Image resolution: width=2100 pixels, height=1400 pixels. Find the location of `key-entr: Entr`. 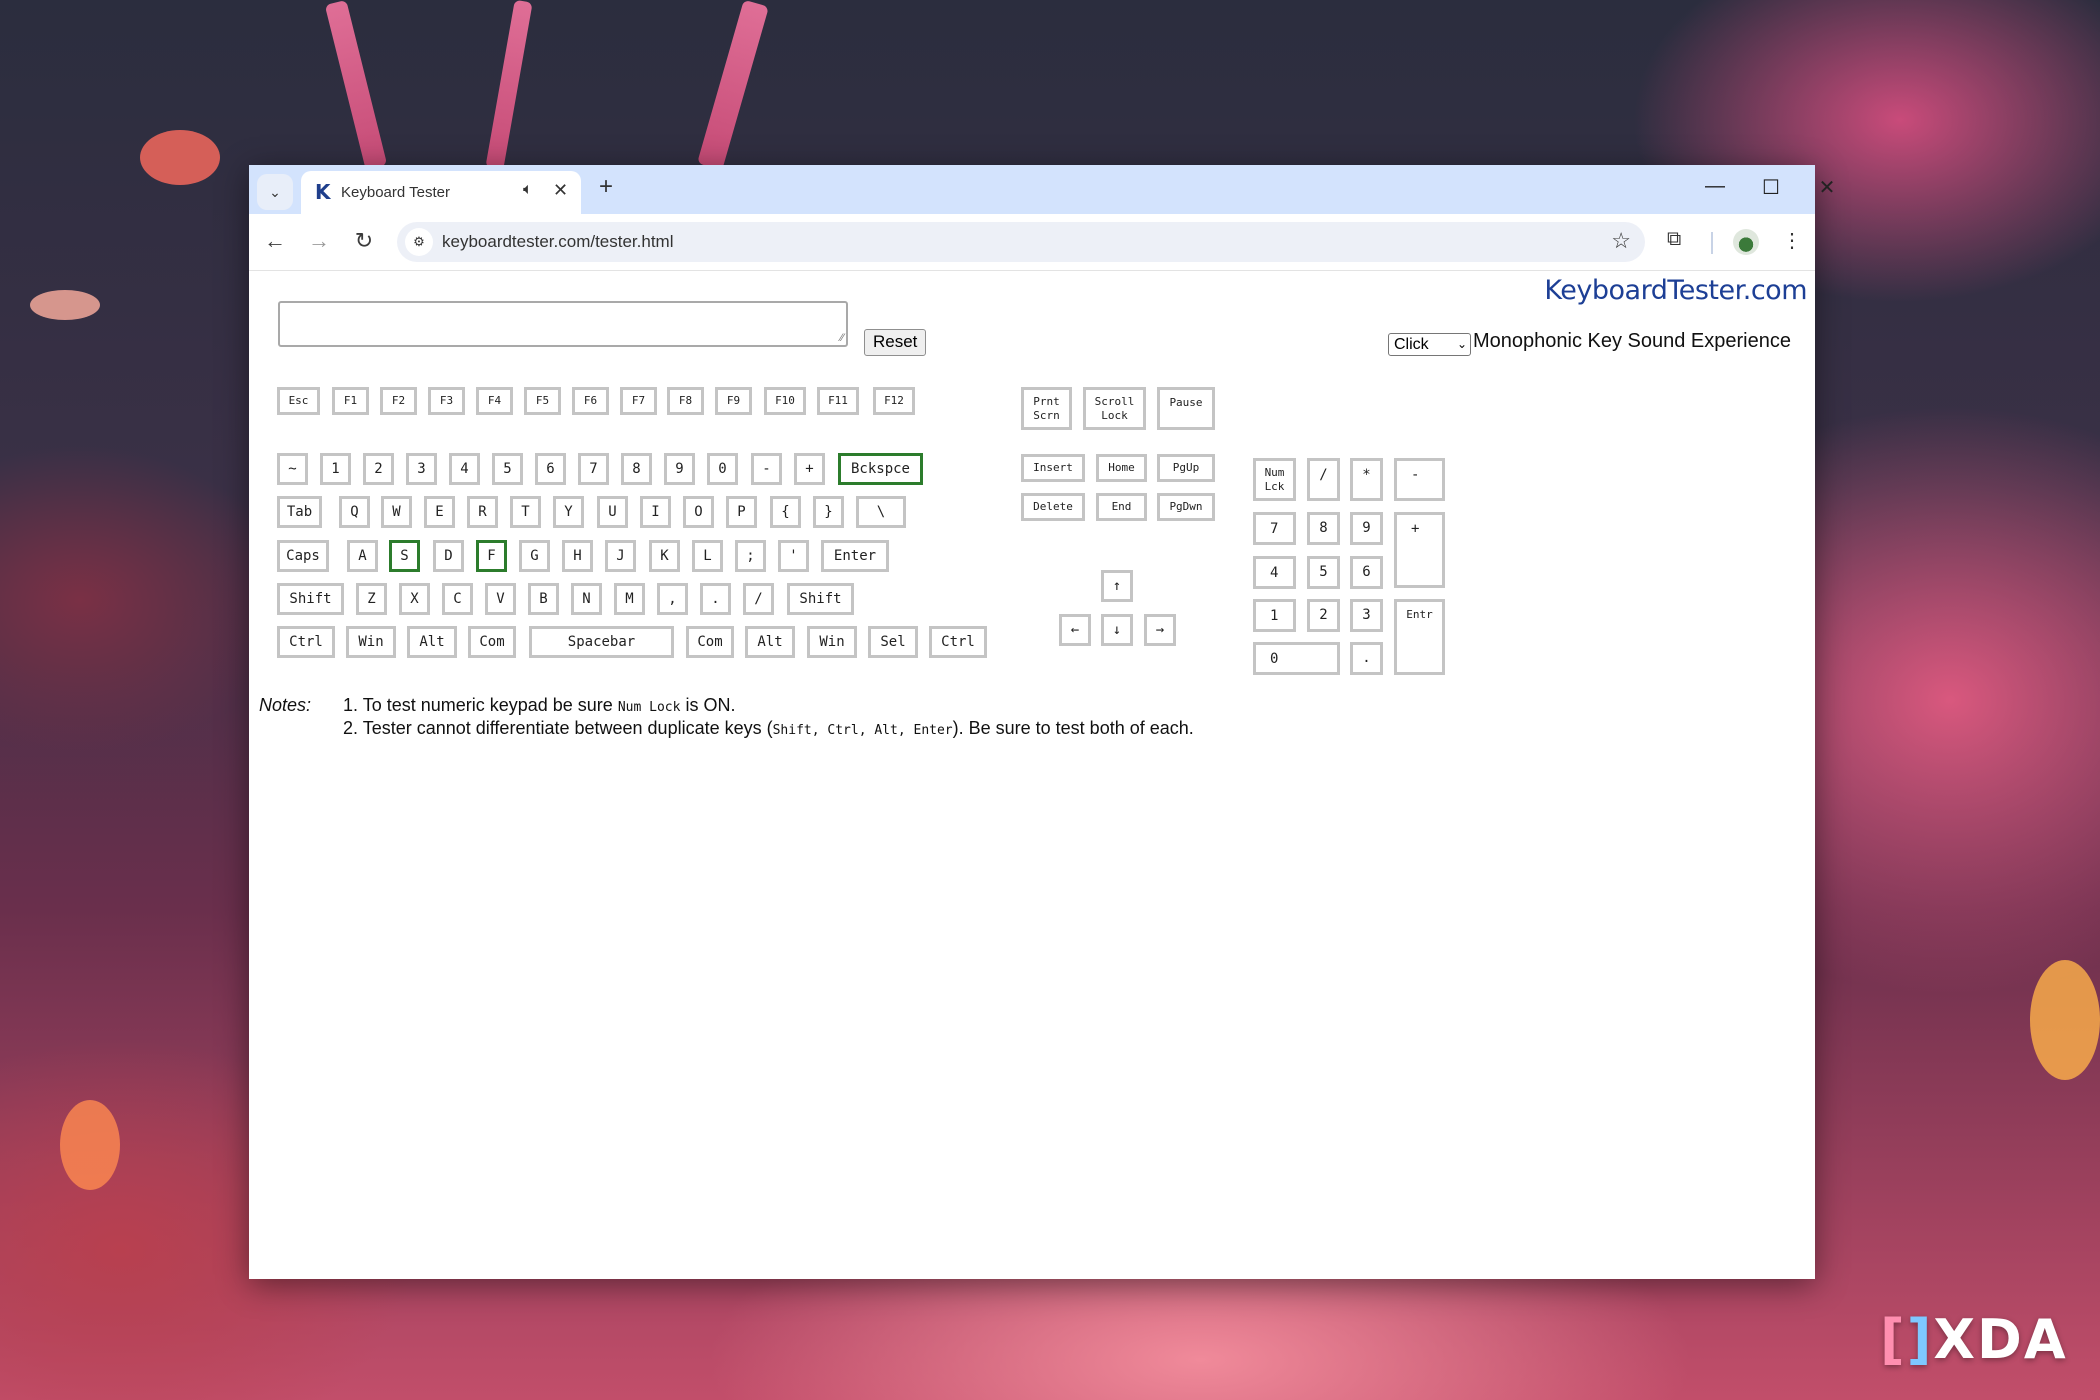

key-entr: Entr is located at coordinates (1419, 637).